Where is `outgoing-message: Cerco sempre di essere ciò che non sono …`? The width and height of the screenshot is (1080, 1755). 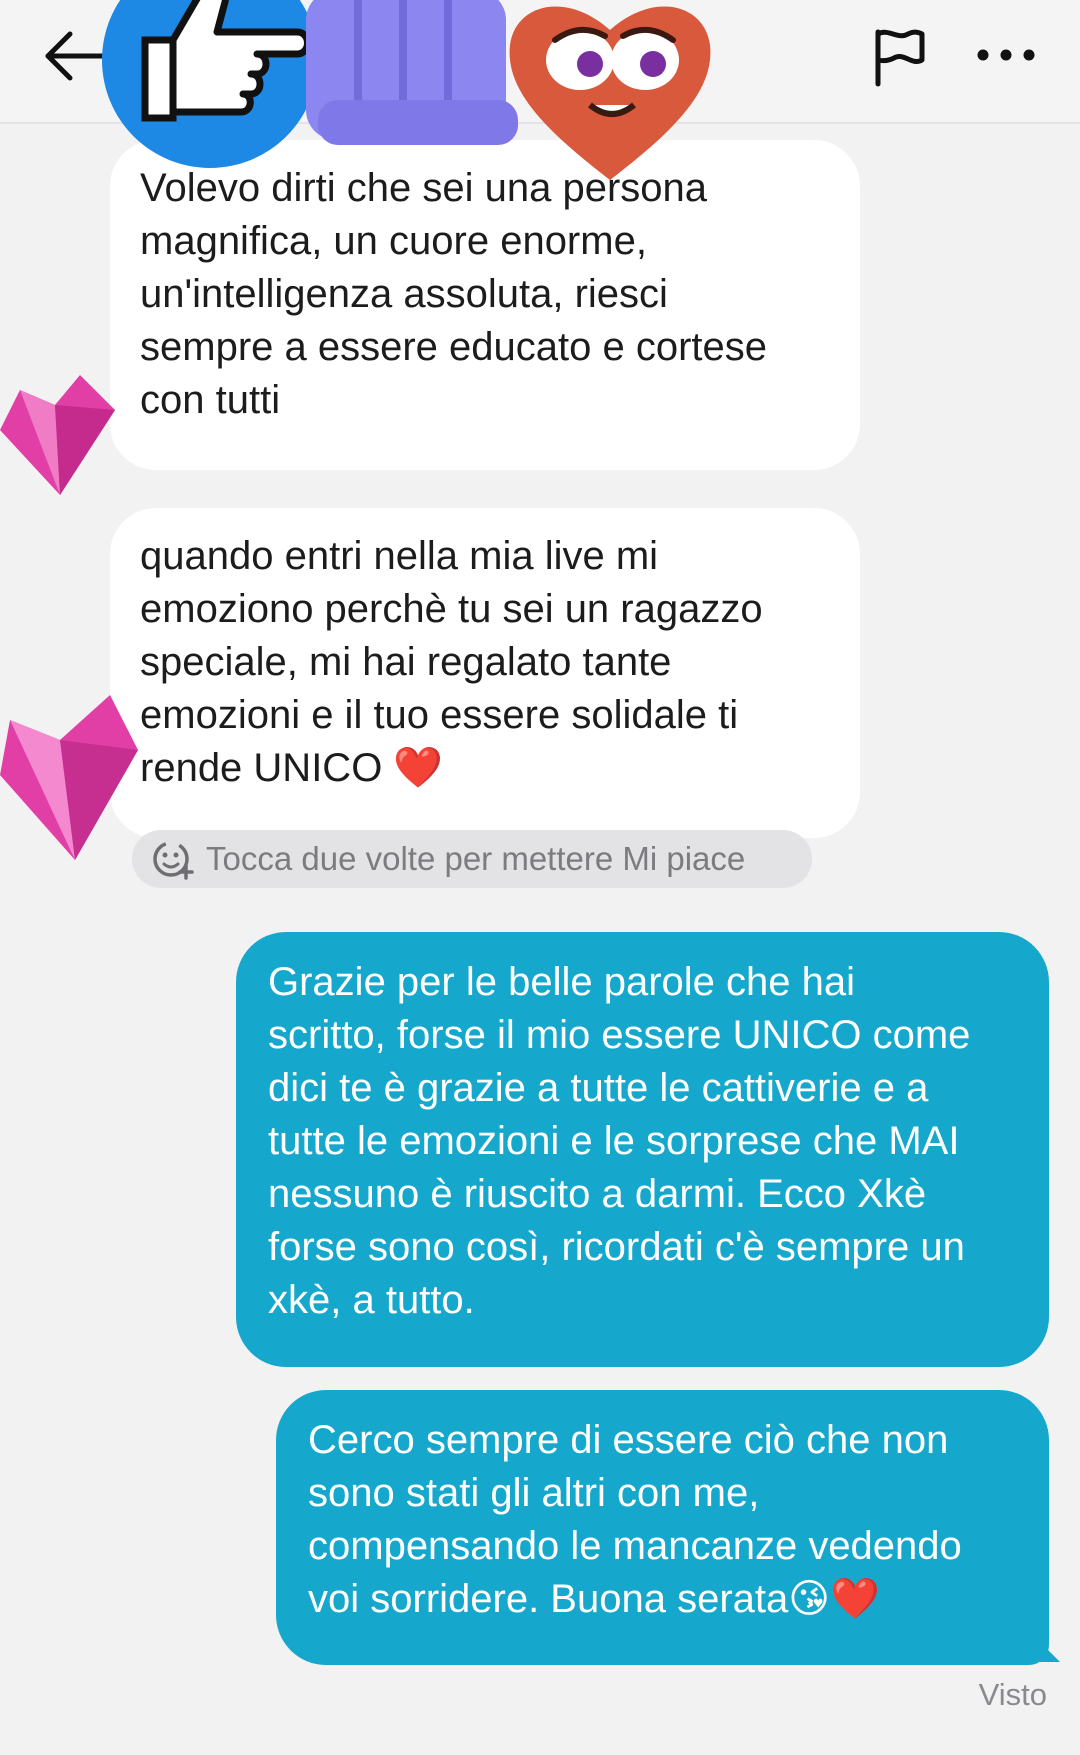 outgoing-message: Cerco sempre di essere ciò che non sono … is located at coordinates (662, 1527).